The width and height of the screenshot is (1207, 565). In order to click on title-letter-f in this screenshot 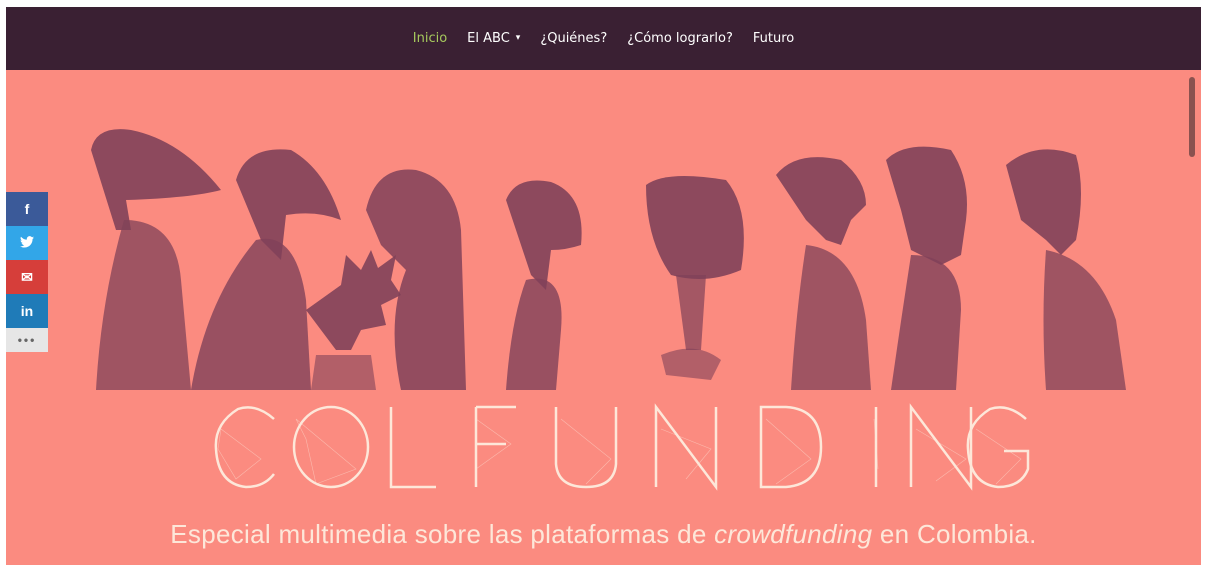, I will do `click(495, 446)`.